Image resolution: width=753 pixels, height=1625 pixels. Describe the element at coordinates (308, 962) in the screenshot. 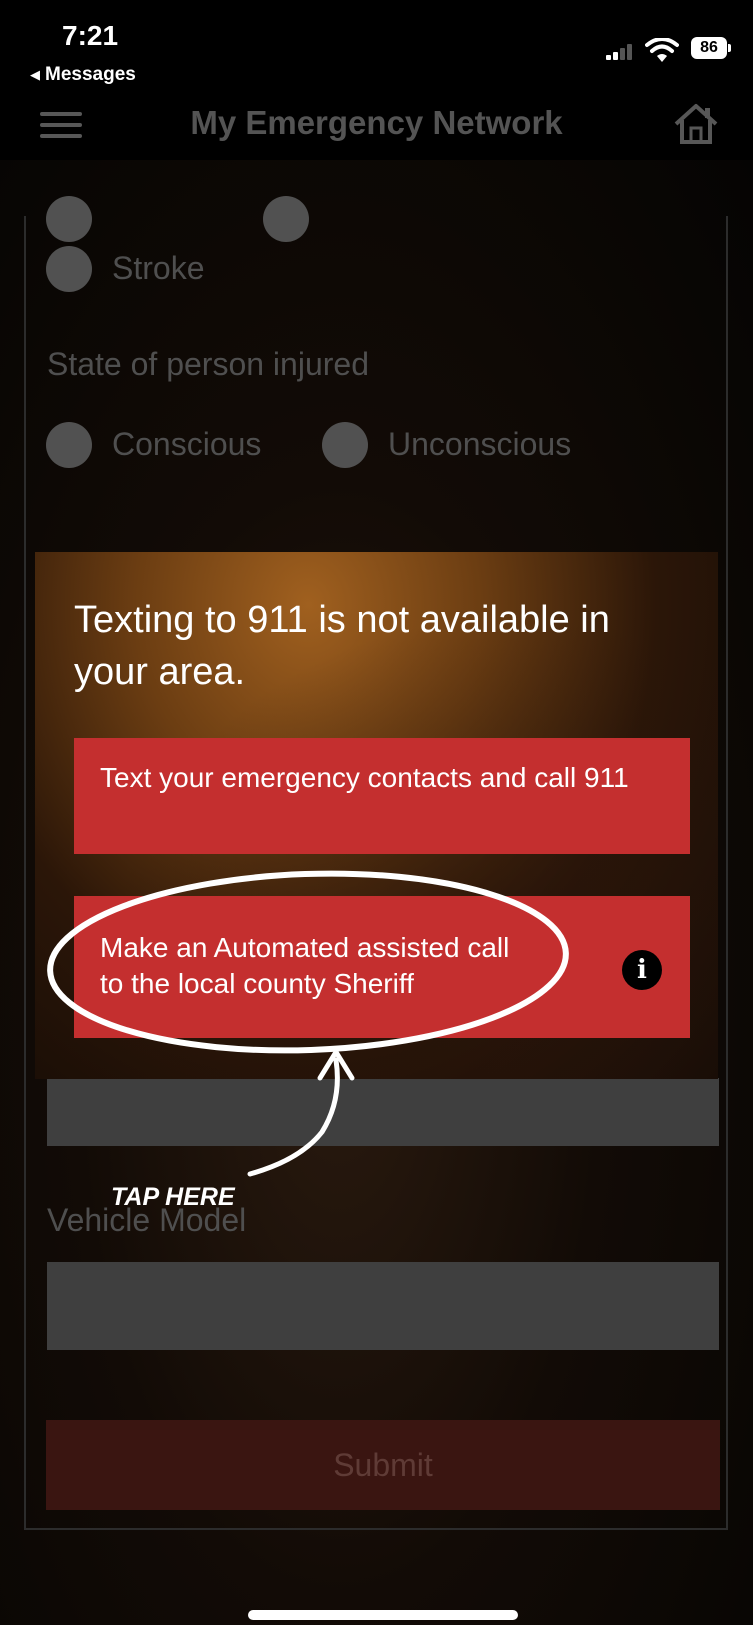

I see `annotation-ellipse` at that location.